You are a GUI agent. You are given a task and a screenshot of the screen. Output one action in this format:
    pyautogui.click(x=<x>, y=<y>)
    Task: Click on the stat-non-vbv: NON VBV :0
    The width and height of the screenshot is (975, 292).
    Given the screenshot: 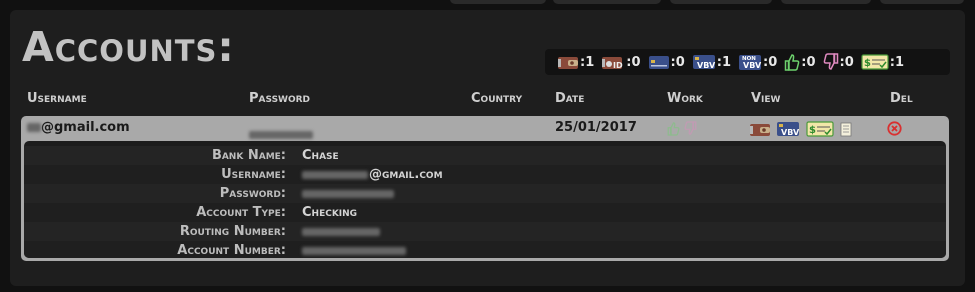 What is the action you would take?
    pyautogui.click(x=757, y=62)
    